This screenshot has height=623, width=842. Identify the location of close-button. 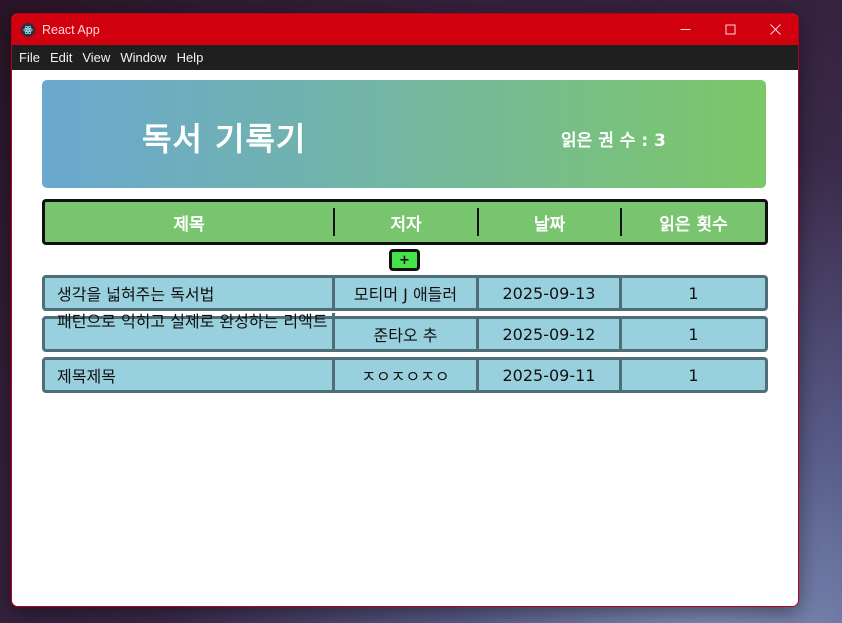
(775, 29).